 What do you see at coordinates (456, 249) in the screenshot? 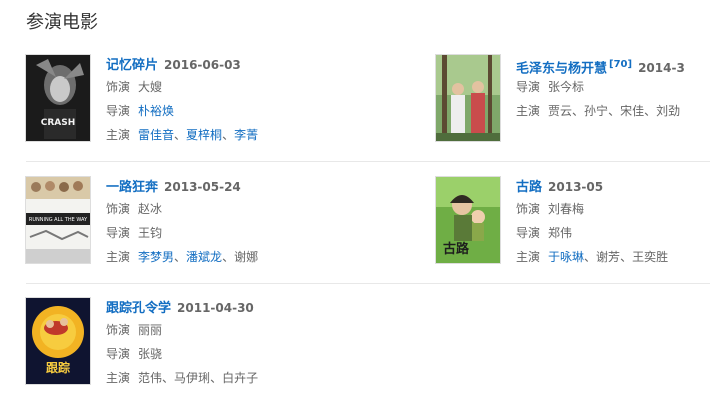
I see `poster-text: 古路` at bounding box center [456, 249].